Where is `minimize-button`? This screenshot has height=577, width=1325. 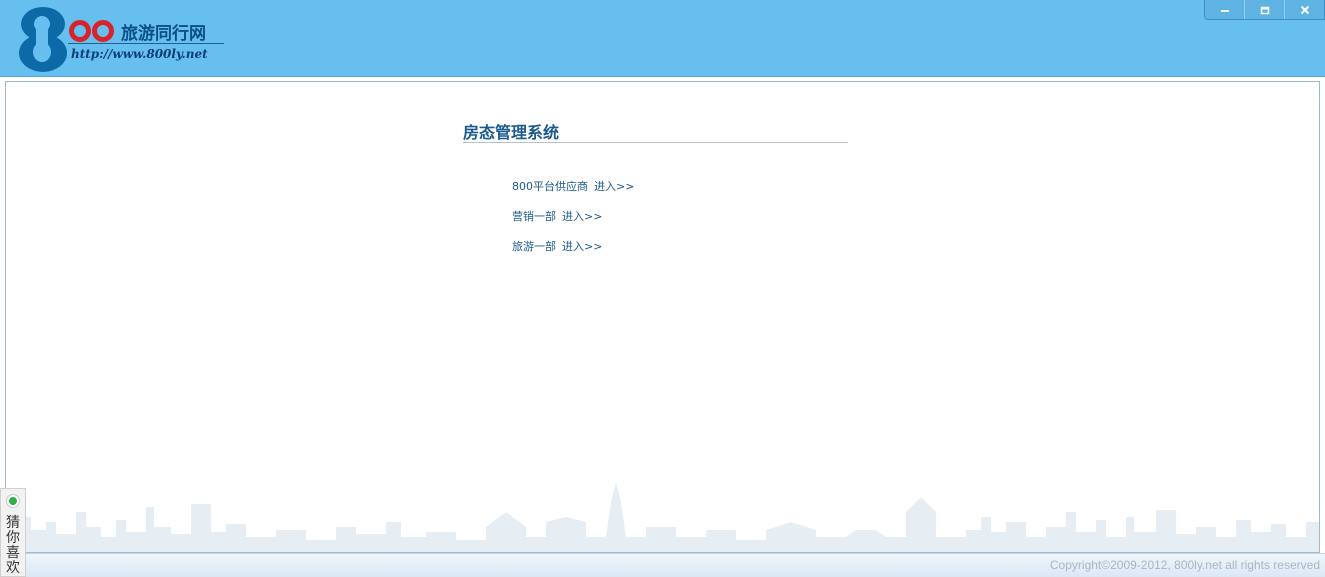
minimize-button is located at coordinates (1224, 9).